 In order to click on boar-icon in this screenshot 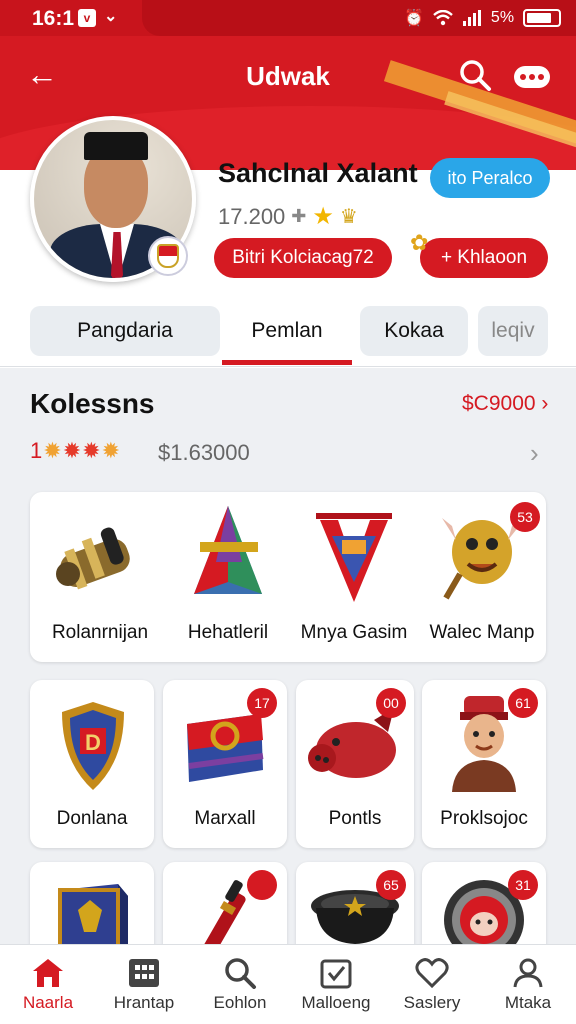, I will do `click(352, 743)`.